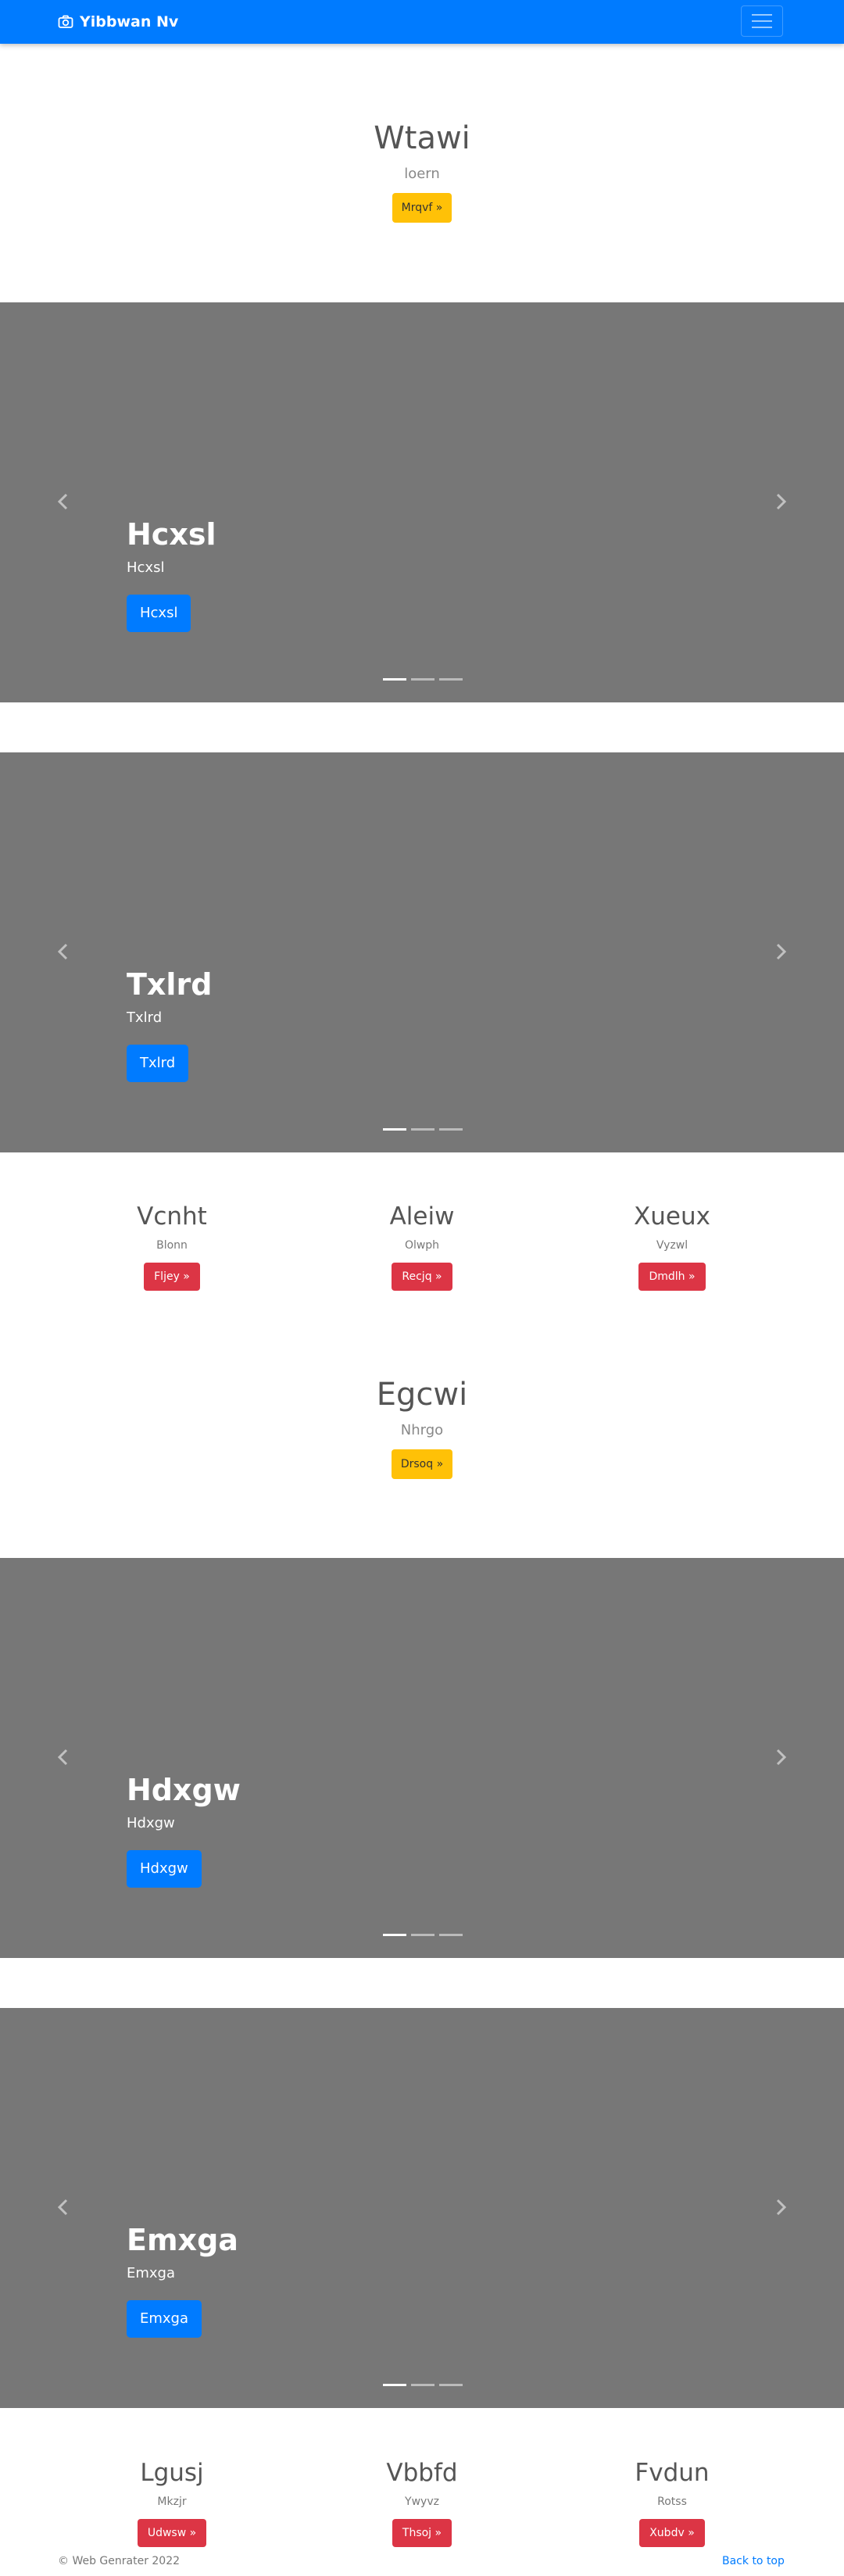 This screenshot has height=2576, width=844. I want to click on column-text: Mkzjr, so click(172, 2502).